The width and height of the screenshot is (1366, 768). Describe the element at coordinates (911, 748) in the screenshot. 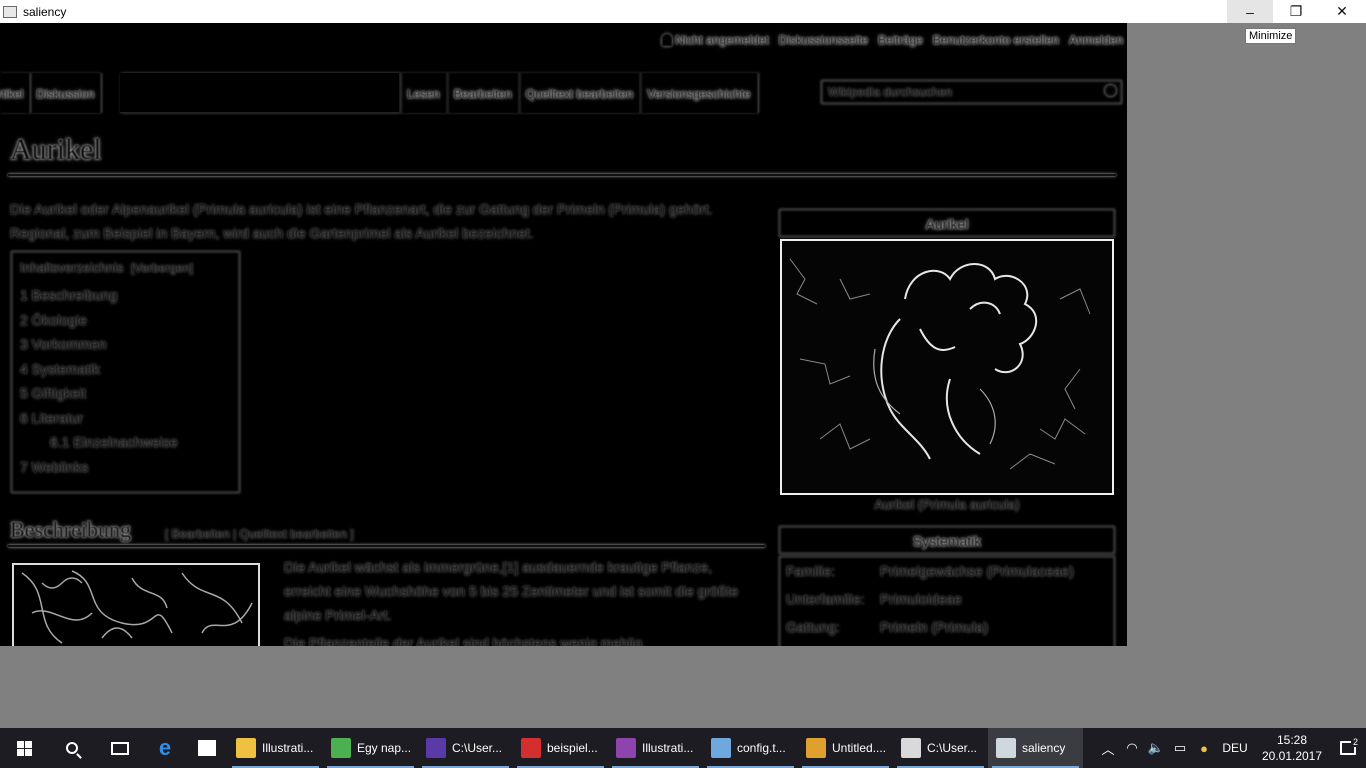

I see `console-icon` at that location.